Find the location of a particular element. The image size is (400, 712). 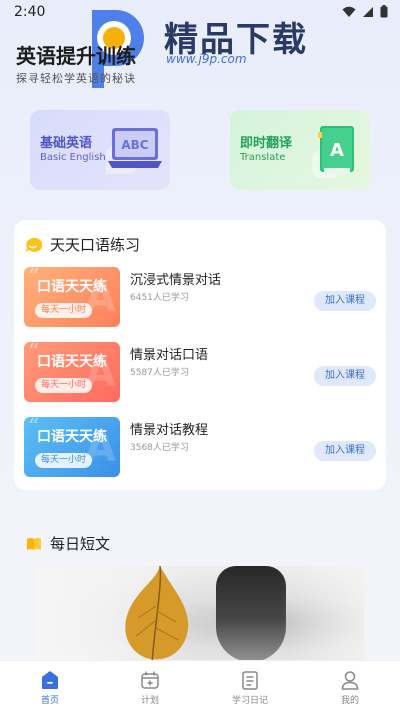

calendar-icon is located at coordinates (150, 680).